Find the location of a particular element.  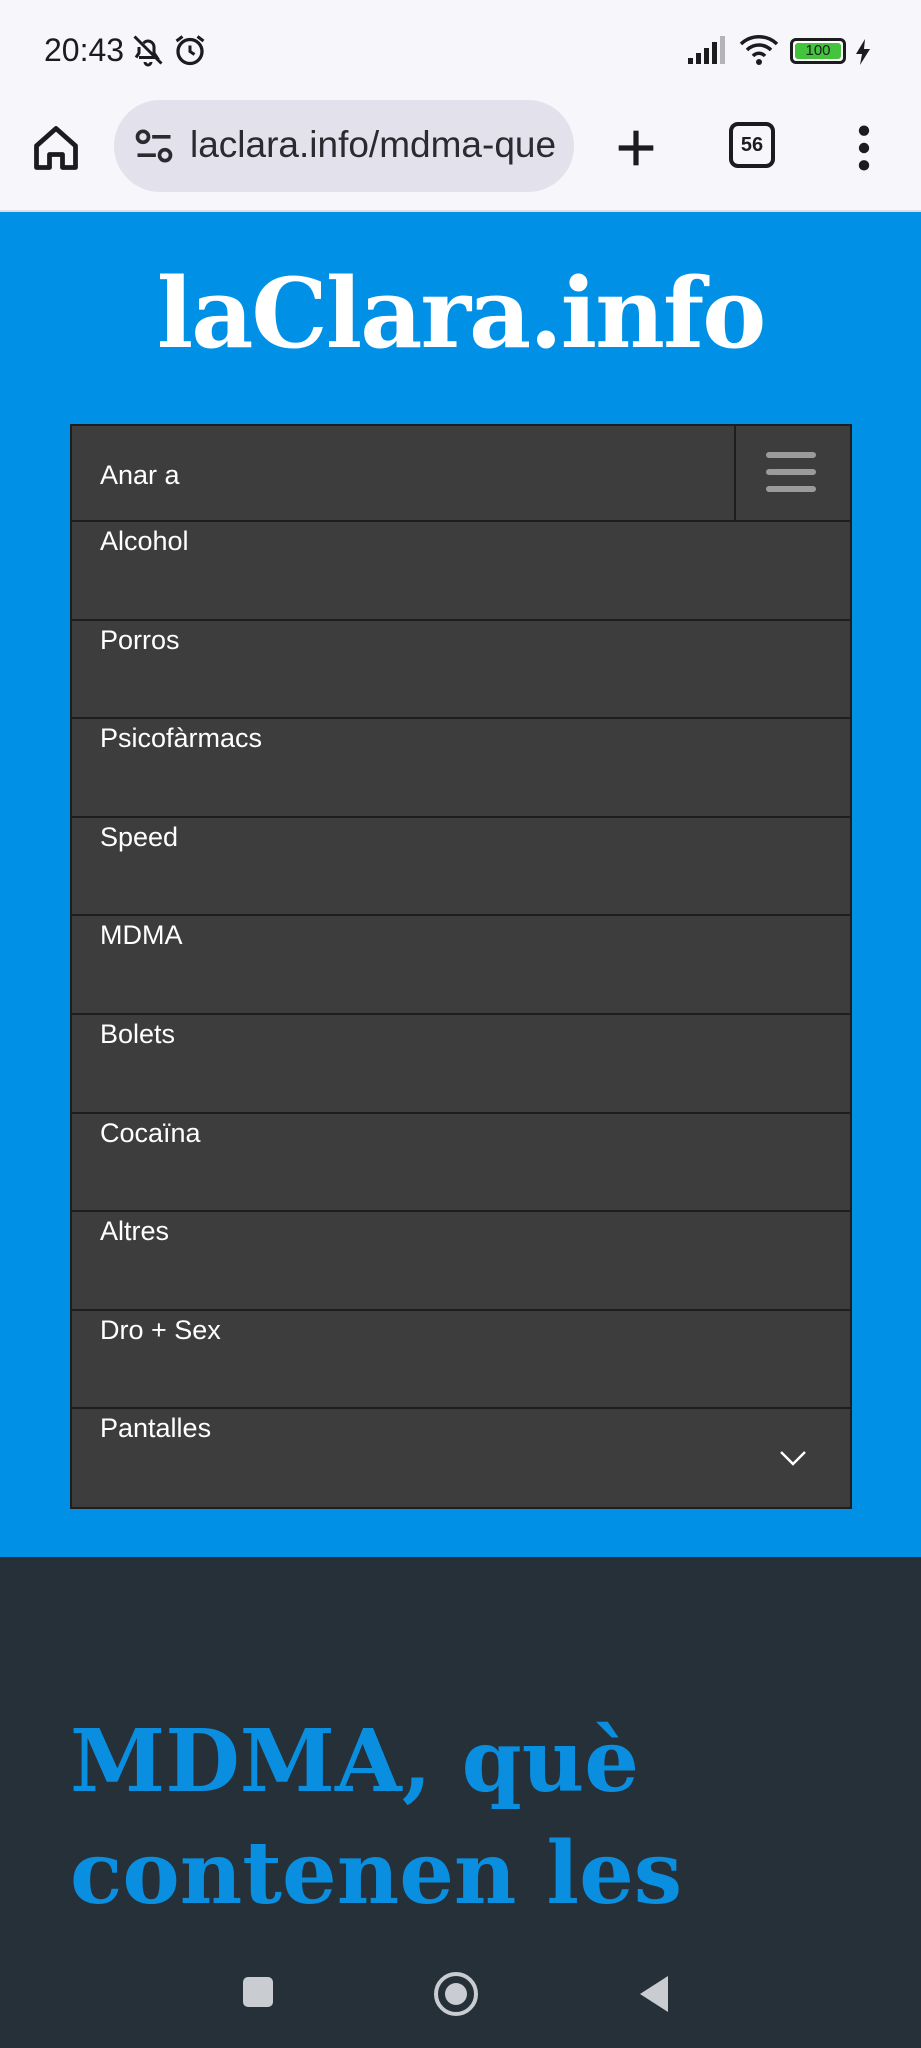

site-settings-icon is located at coordinates (154, 146).